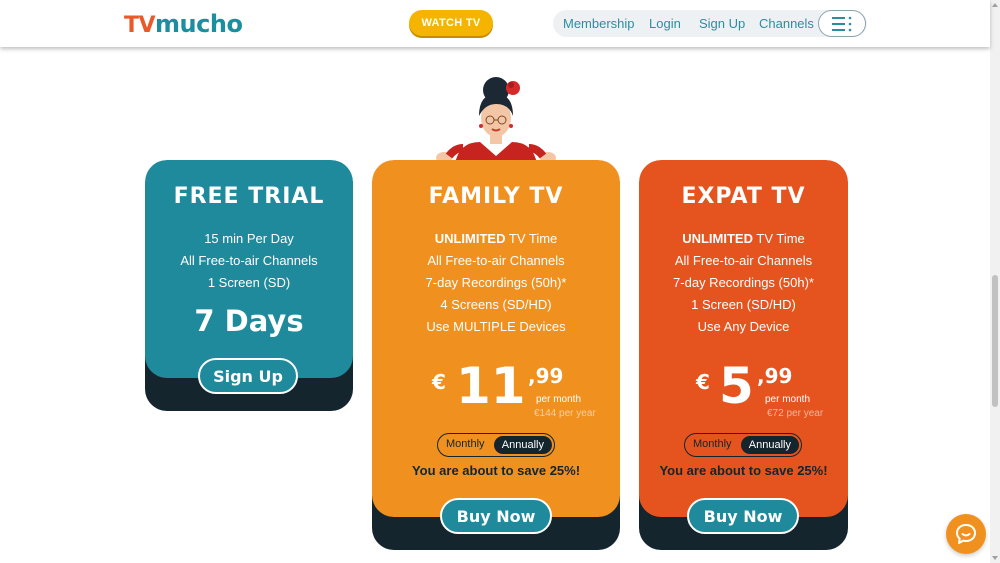 The height and width of the screenshot is (563, 1000). I want to click on feature-item: 4 Screens (SD/HD), so click(496, 304).